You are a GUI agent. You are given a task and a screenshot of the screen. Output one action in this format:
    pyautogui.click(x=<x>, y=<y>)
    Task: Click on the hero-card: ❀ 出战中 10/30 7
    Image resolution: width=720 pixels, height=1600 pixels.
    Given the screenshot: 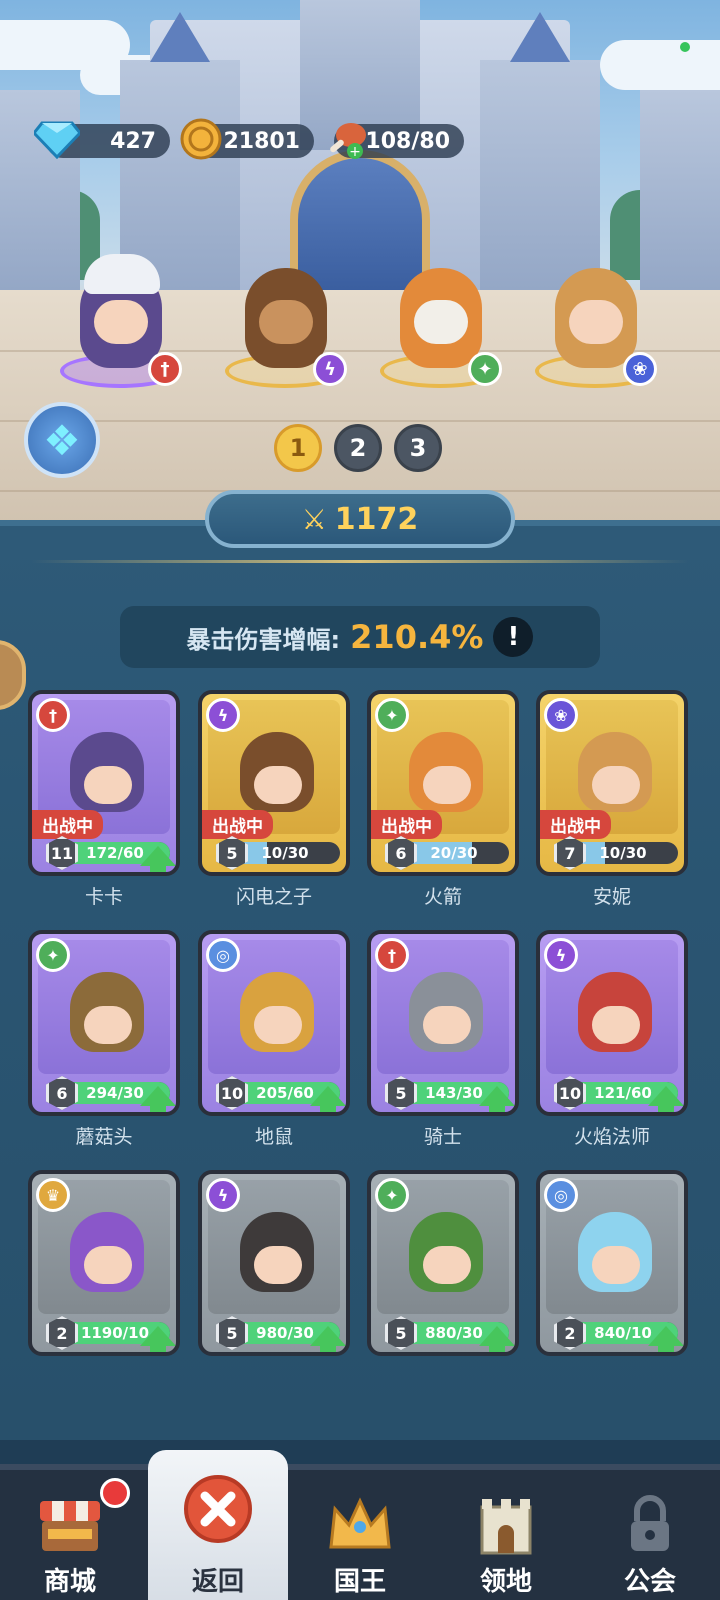 What is the action you would take?
    pyautogui.click(x=612, y=783)
    